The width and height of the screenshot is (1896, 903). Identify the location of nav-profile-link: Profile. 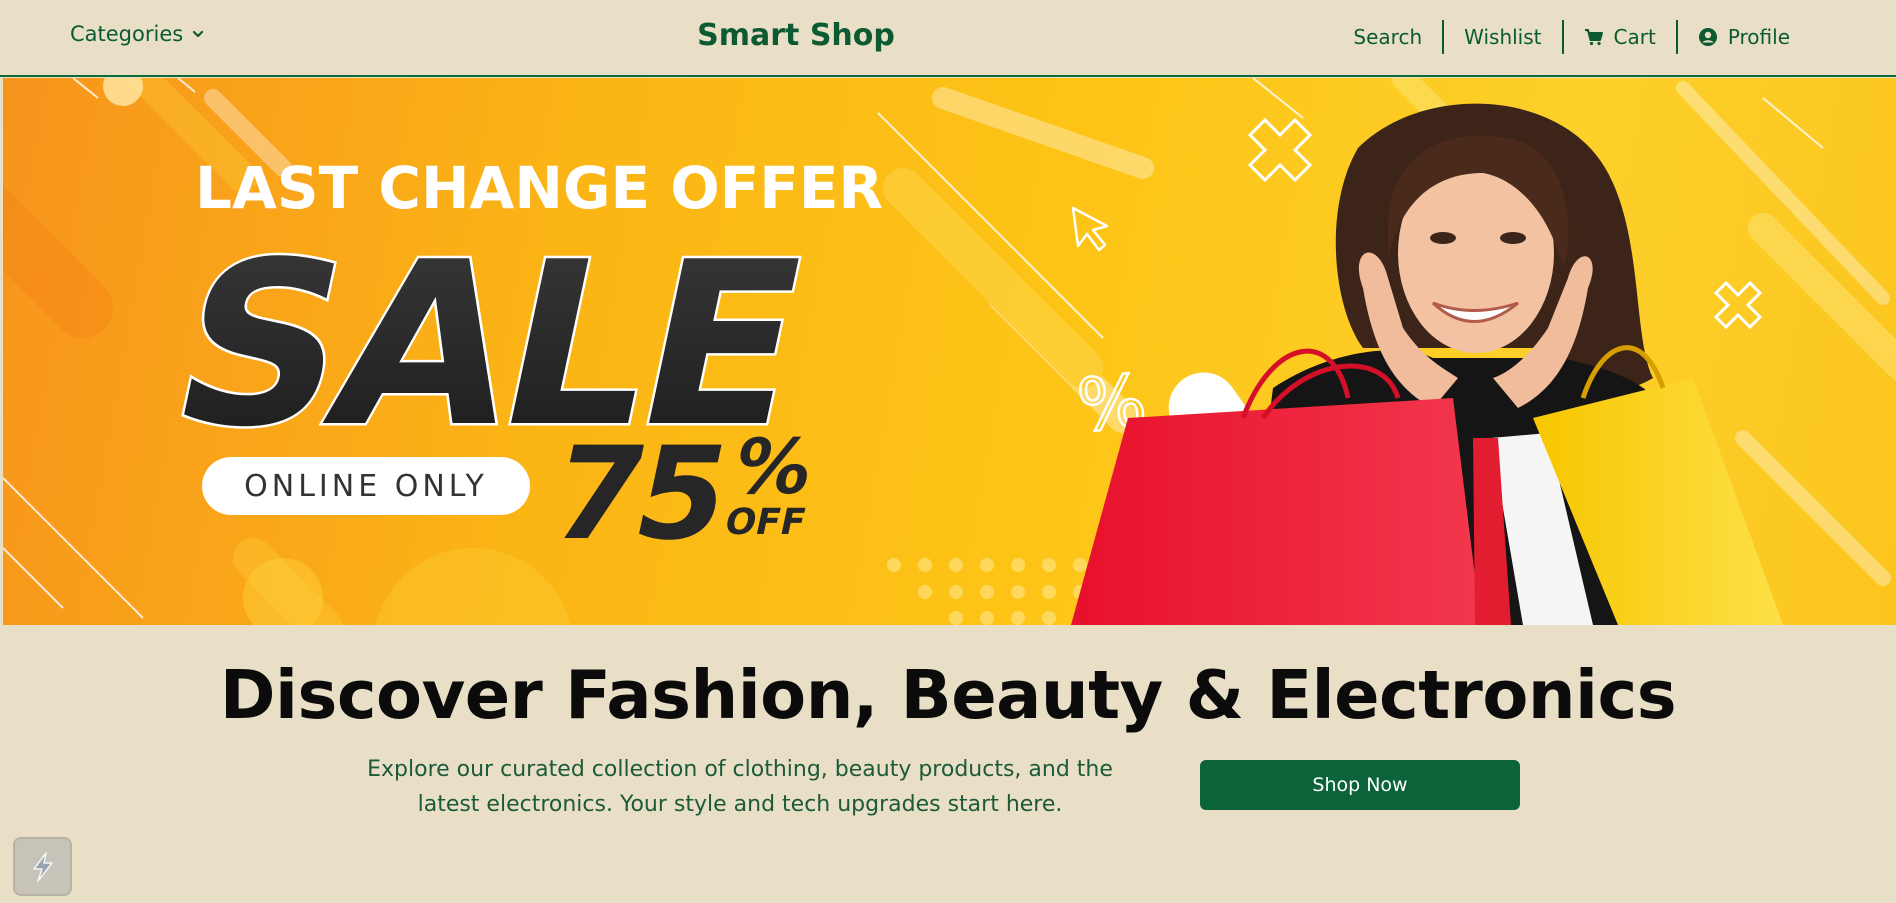
(1744, 37).